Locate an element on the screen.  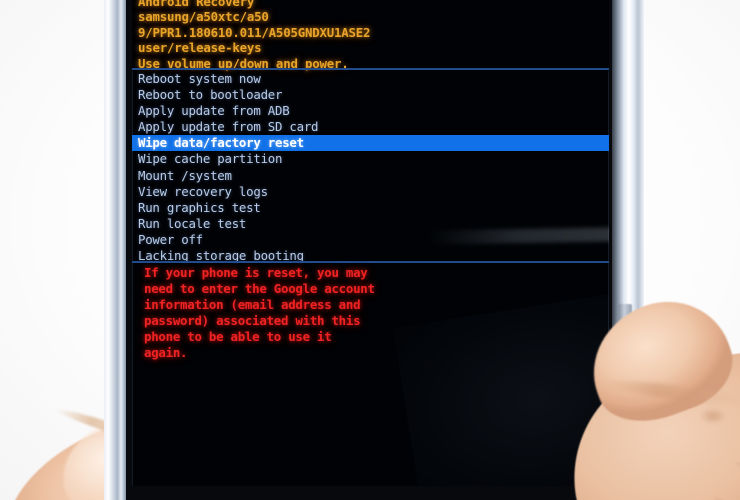
warning-line: need to enter the Google account is located at coordinates (259, 289).